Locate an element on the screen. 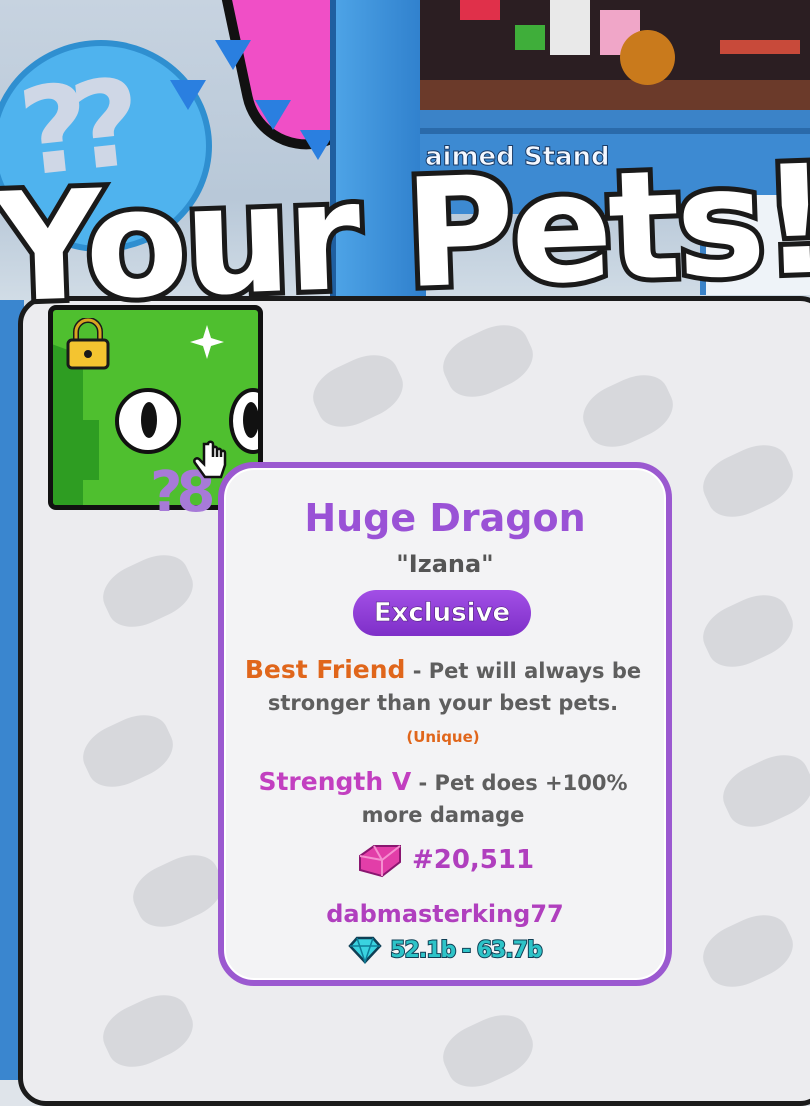 This screenshot has width=810, height=1106. serial-row: #20,511 is located at coordinates (445, 860).